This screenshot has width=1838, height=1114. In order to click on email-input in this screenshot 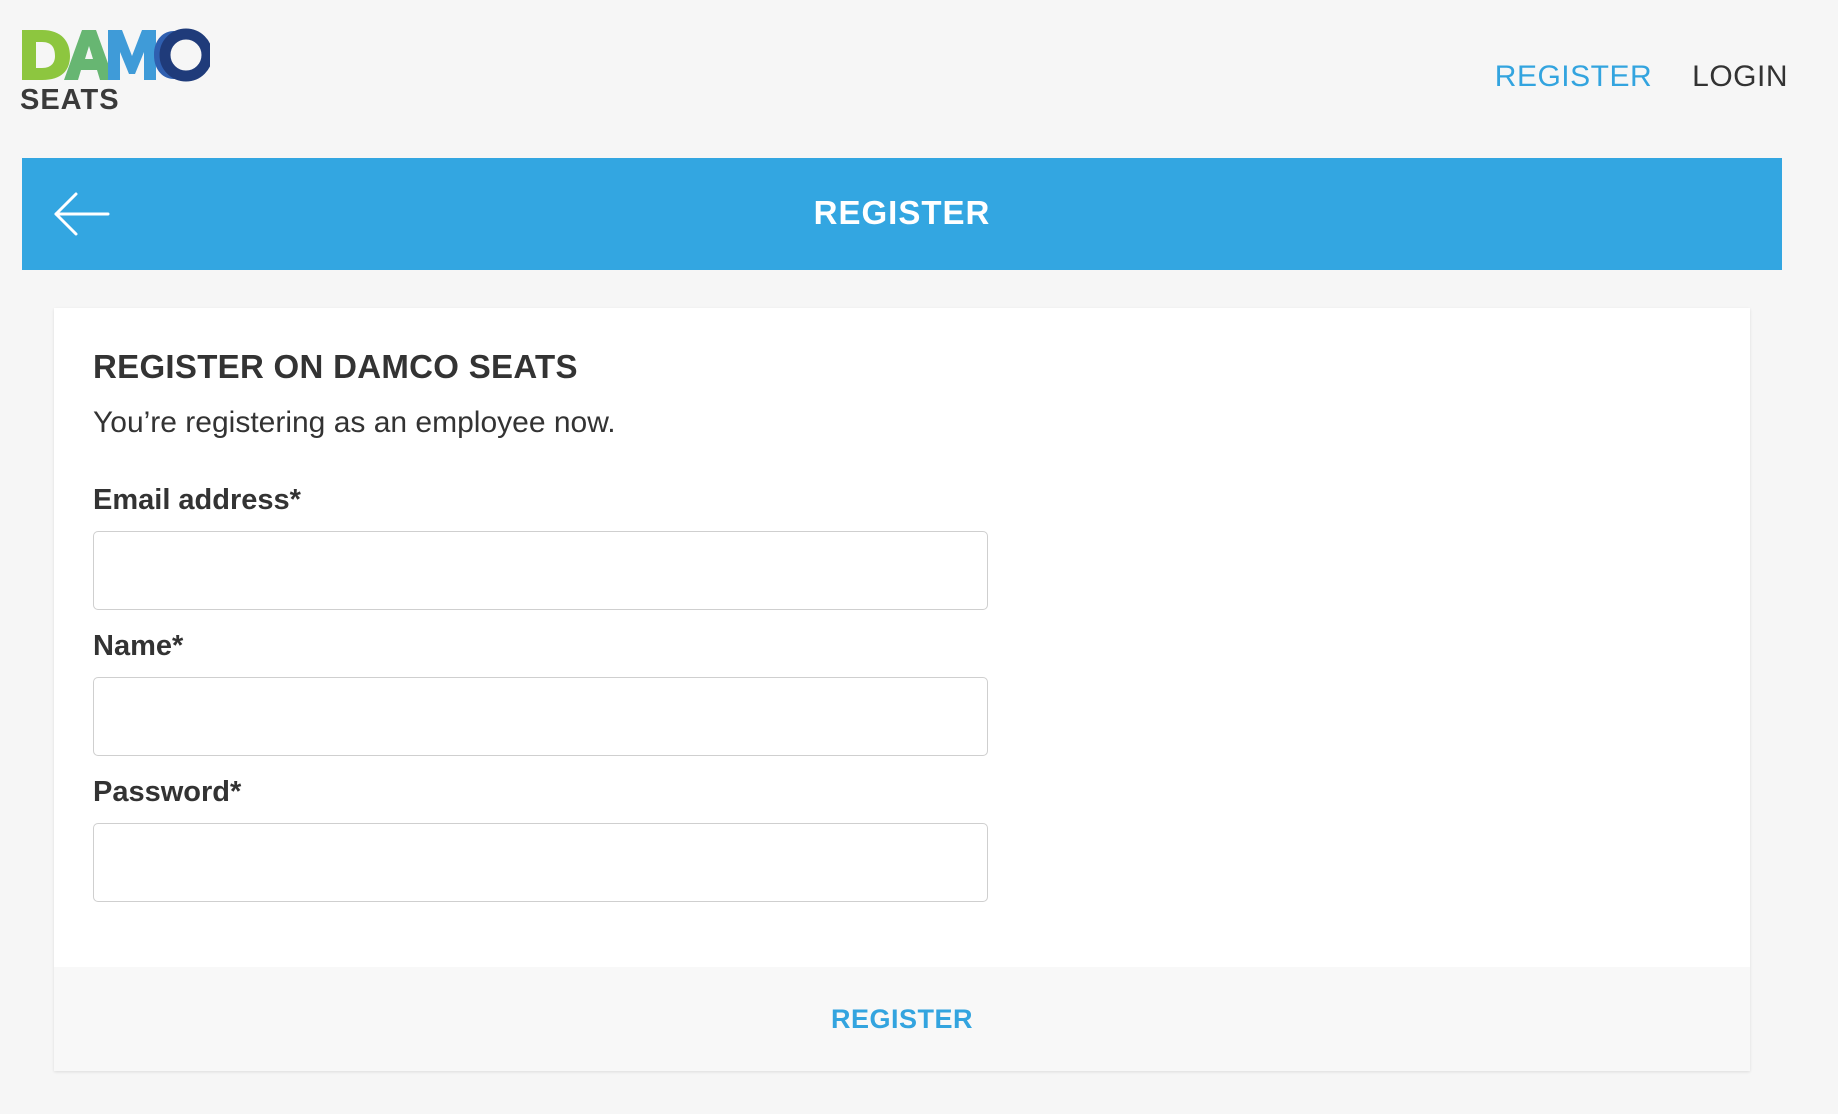, I will do `click(540, 570)`.